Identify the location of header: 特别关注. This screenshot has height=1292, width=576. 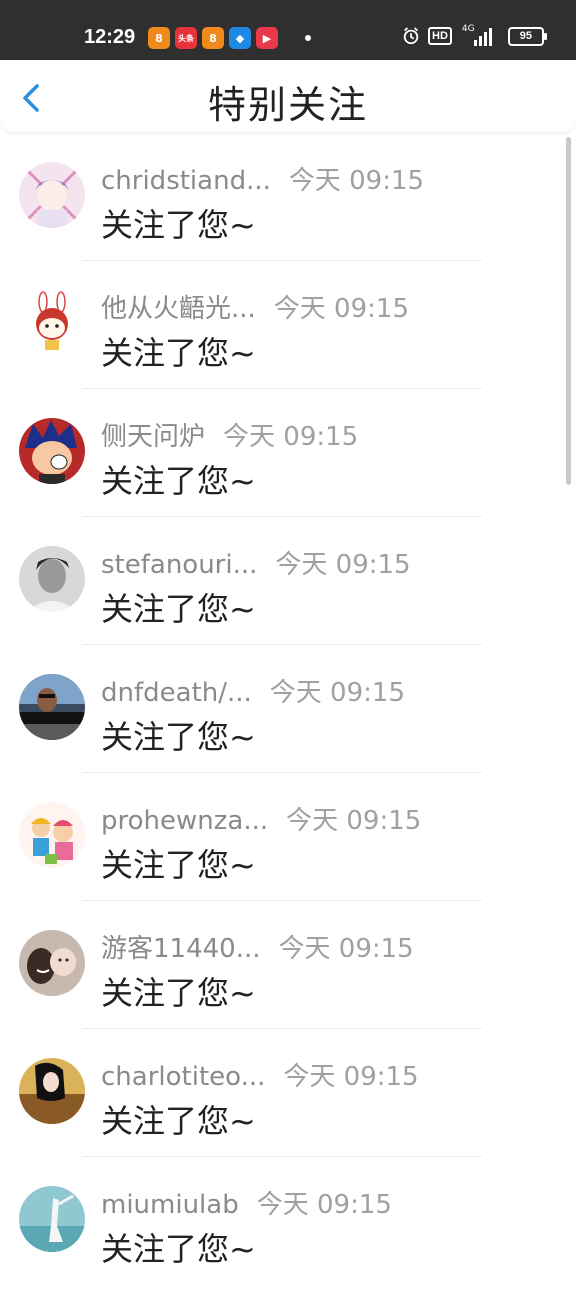
(288, 96).